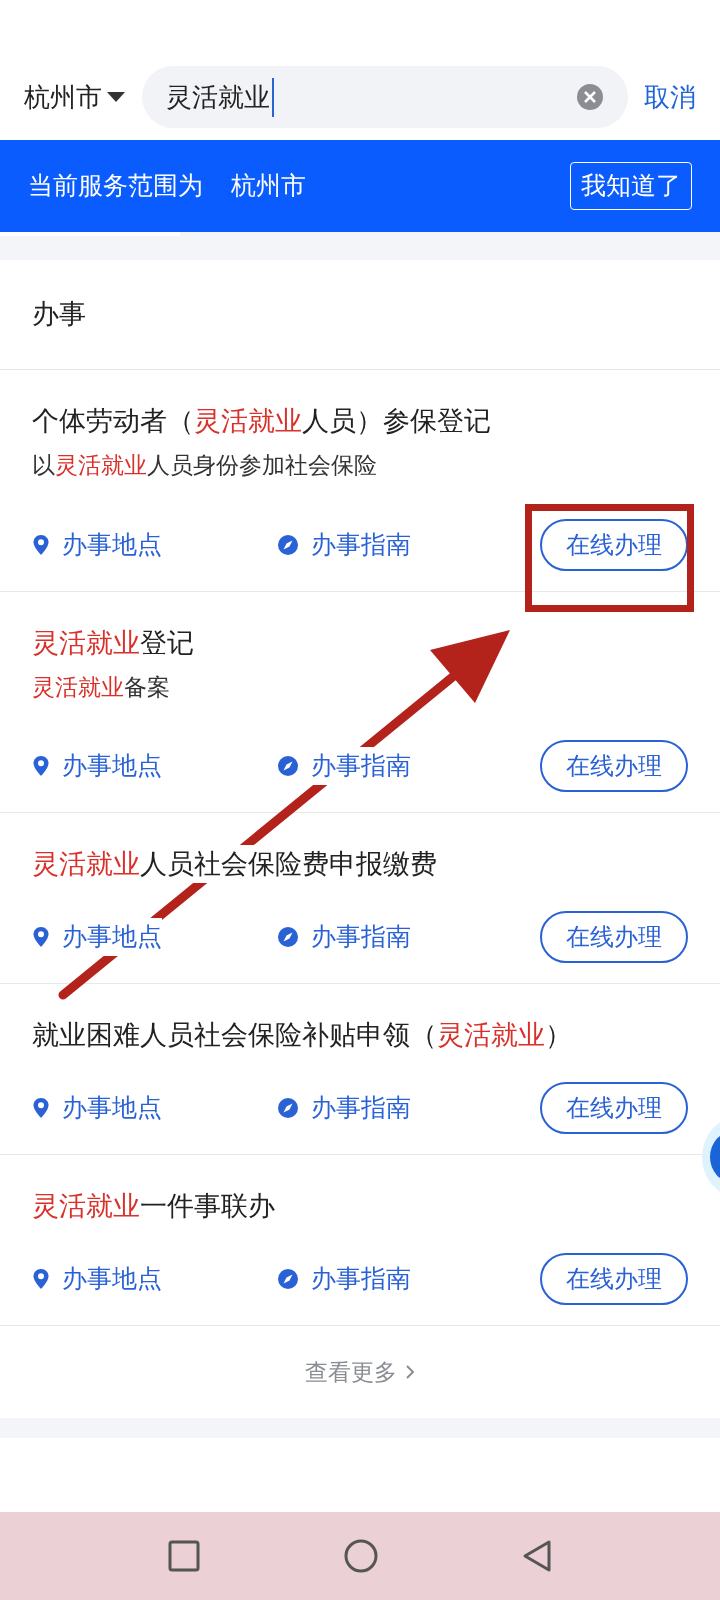  I want to click on service-item: 灵活就业人员社会保险费申报缴费 办事地点 办事指南 在线办理, so click(360, 898).